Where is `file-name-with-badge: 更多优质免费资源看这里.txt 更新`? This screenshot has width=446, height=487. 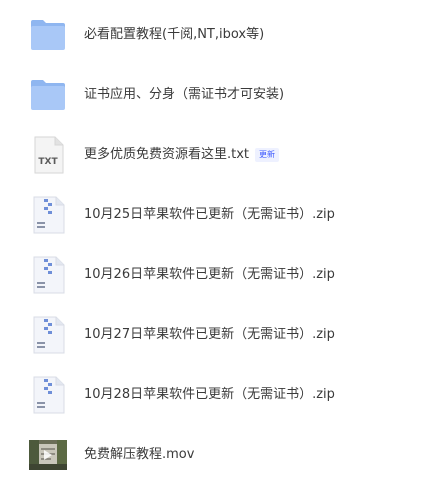 file-name-with-badge: 更多优质免费资源看这里.txt 更新 is located at coordinates (182, 155).